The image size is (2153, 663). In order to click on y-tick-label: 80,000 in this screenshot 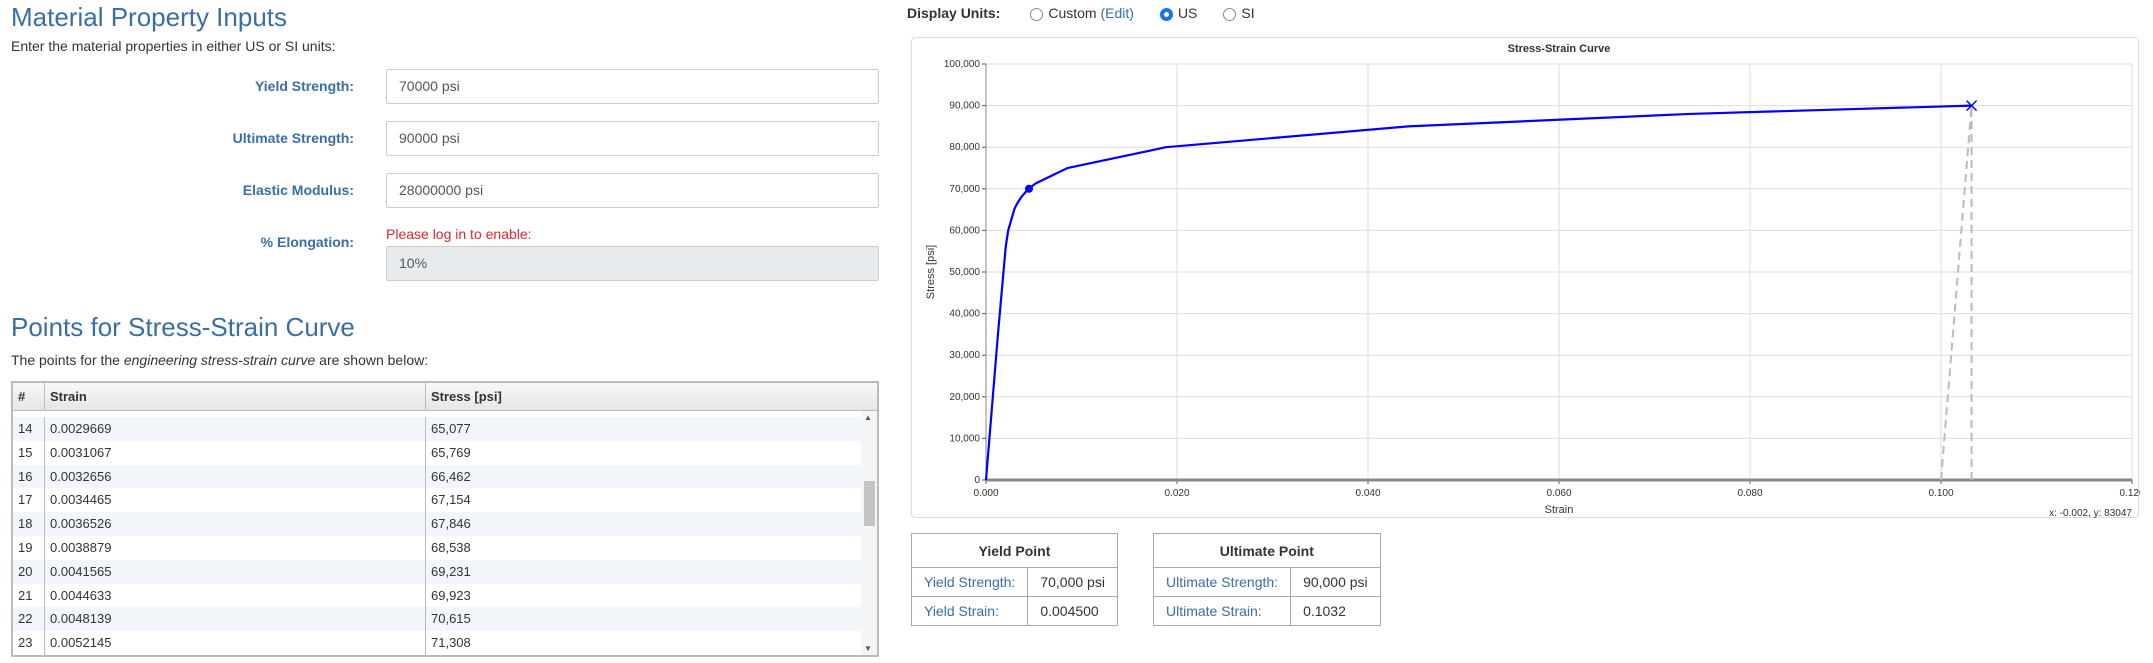, I will do `click(964, 147)`.